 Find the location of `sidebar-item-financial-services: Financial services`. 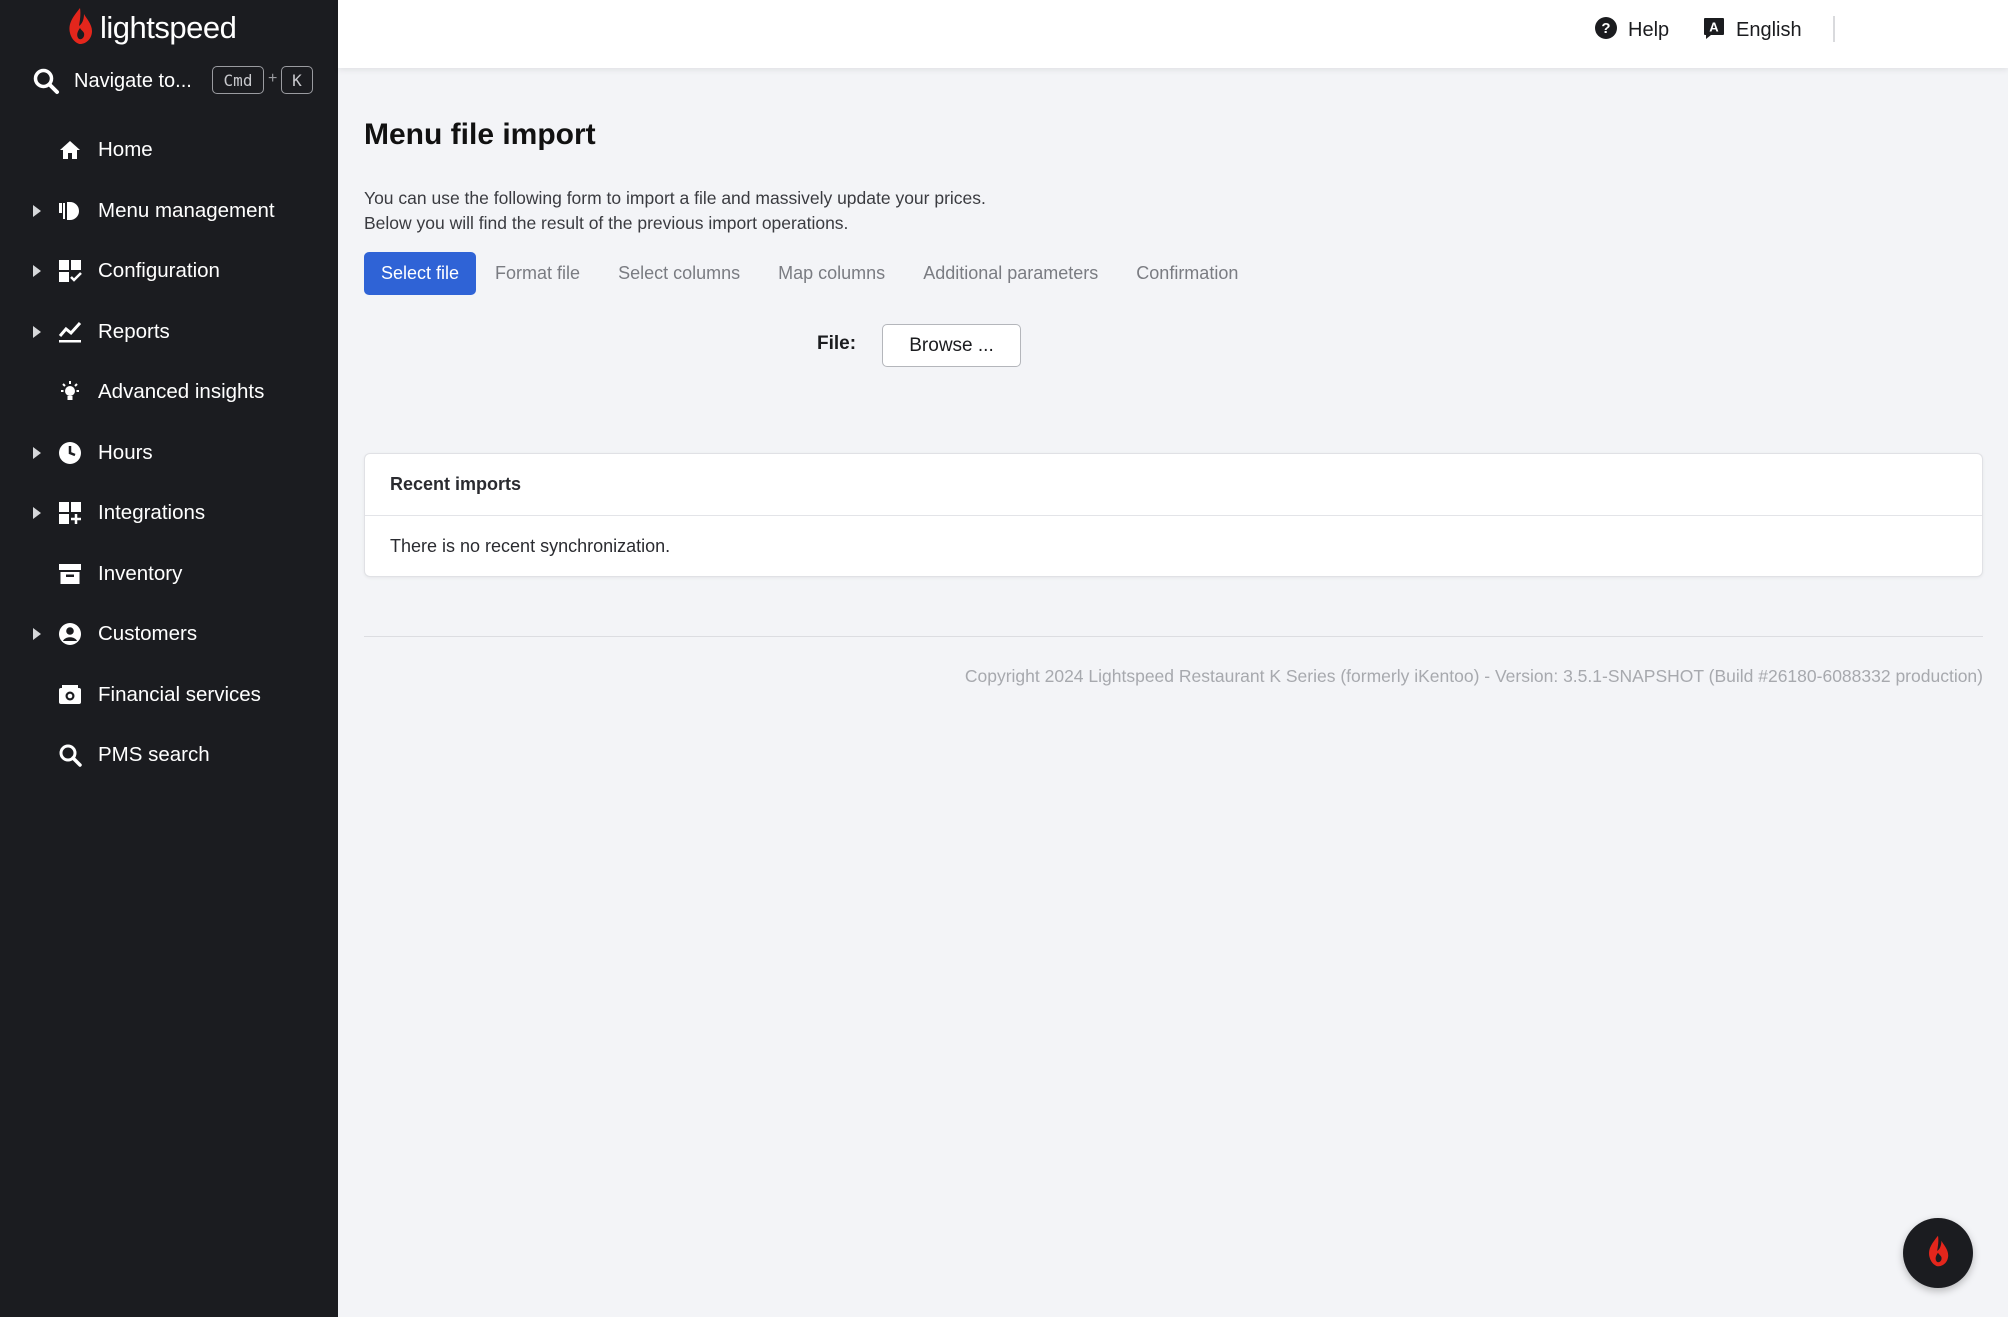

sidebar-item-financial-services: Financial services is located at coordinates (169, 695).